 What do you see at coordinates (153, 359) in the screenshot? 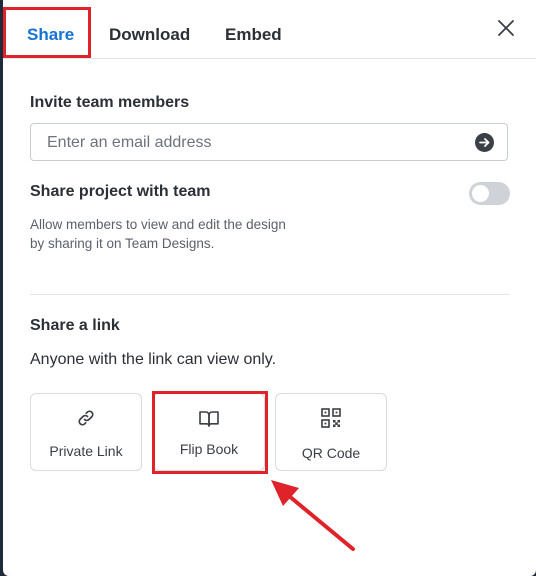
I see `share-link-subtext: Anyone with the link can view only.` at bounding box center [153, 359].